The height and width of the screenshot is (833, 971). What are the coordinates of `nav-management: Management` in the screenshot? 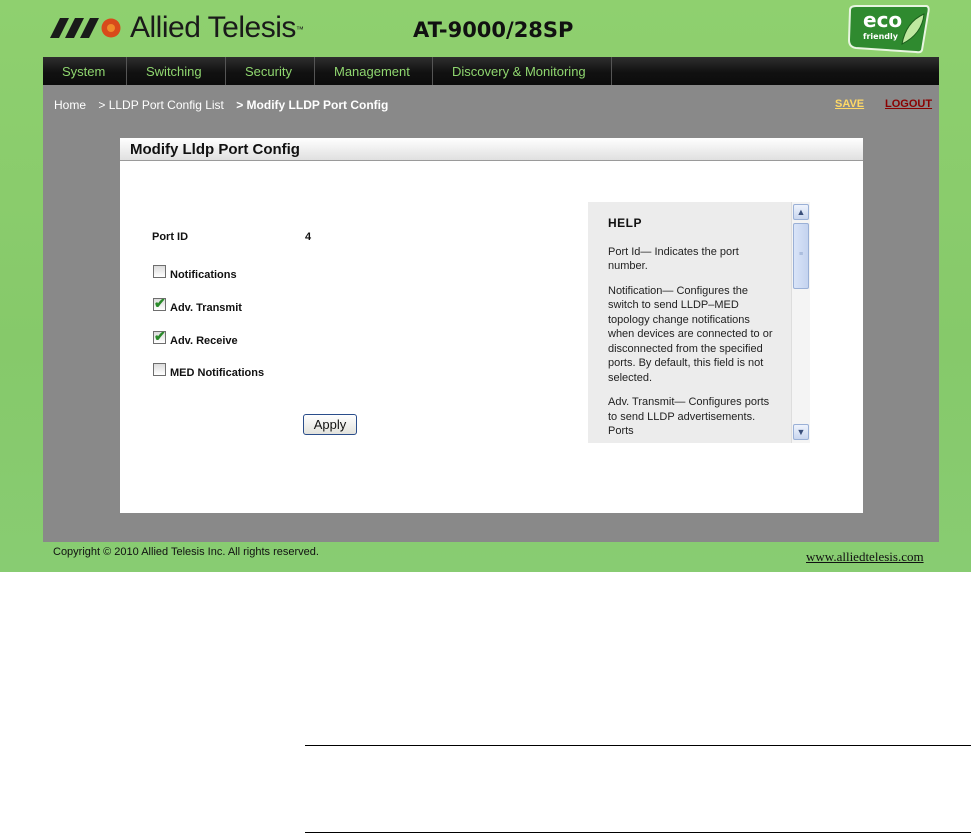 It's located at (374, 71).